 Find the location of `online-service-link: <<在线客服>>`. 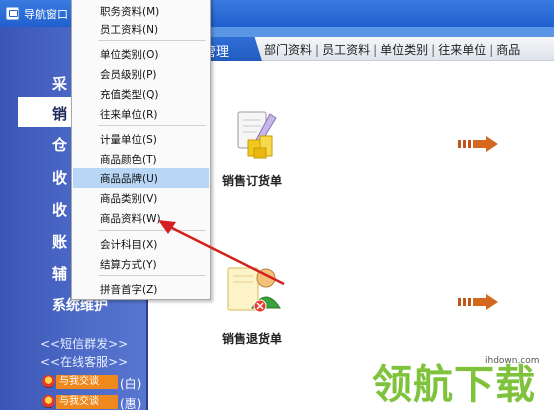

online-service-link: <<在线客服>> is located at coordinates (84, 361).